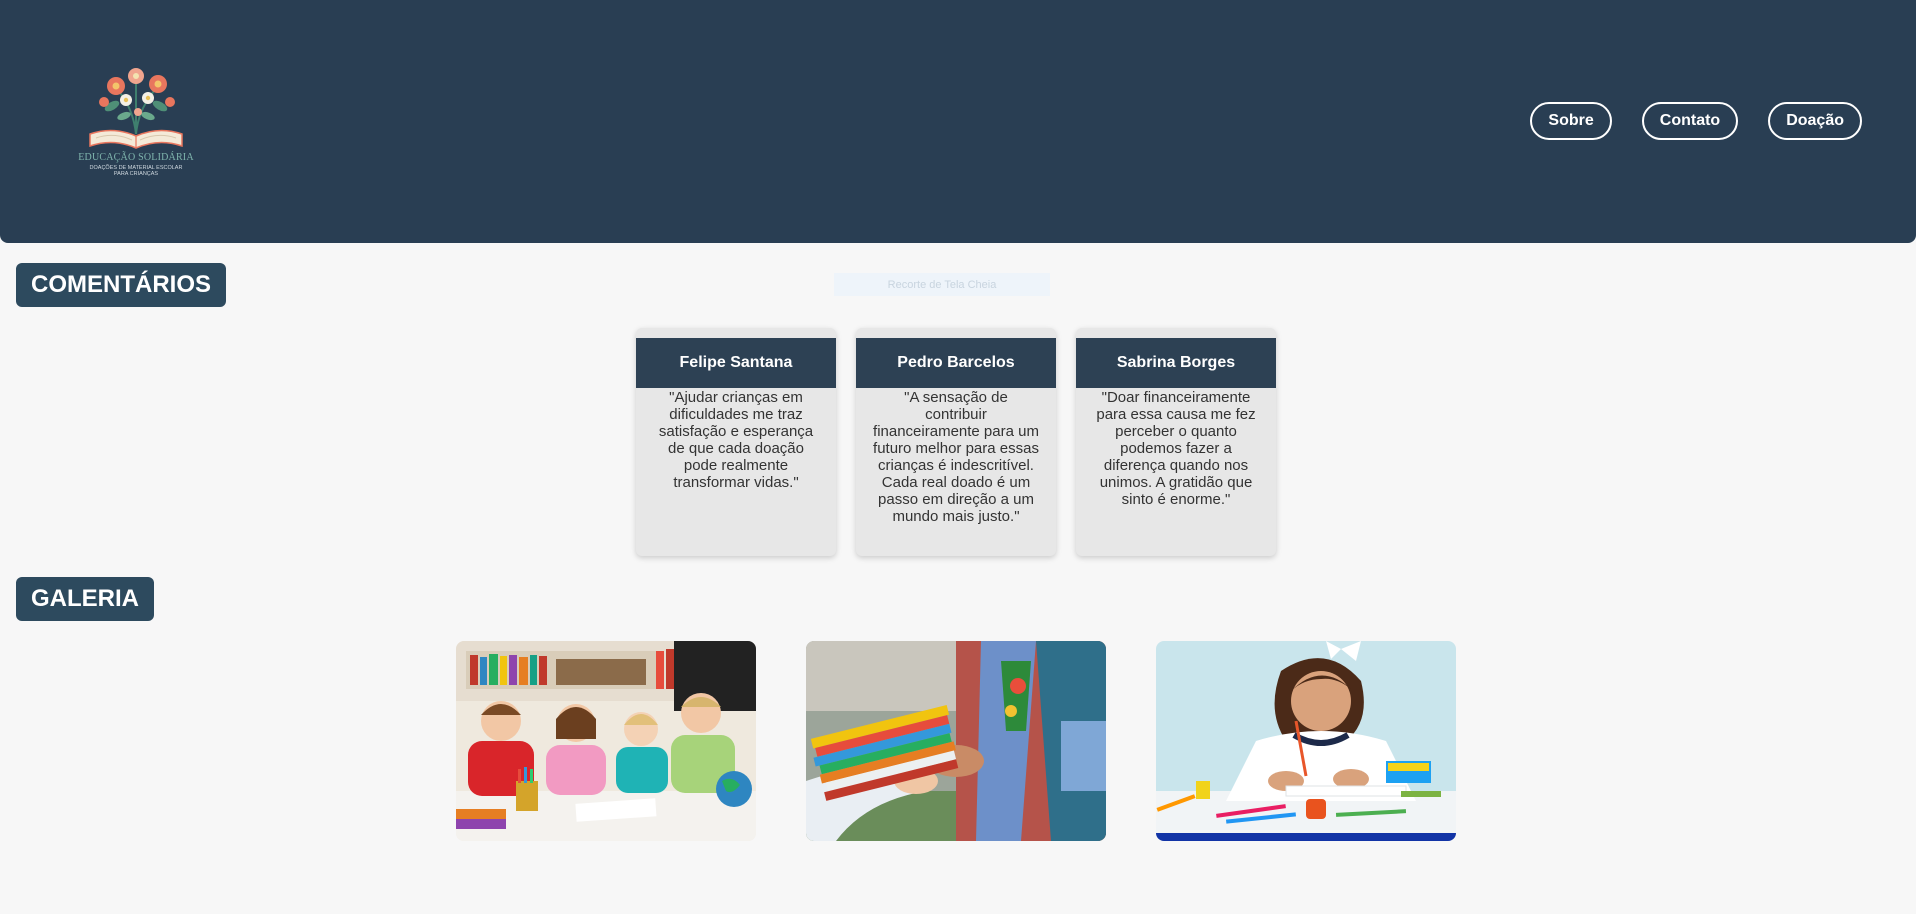  Describe the element at coordinates (736, 363) in the screenshot. I see `comment-author: Felipe Santana` at that location.